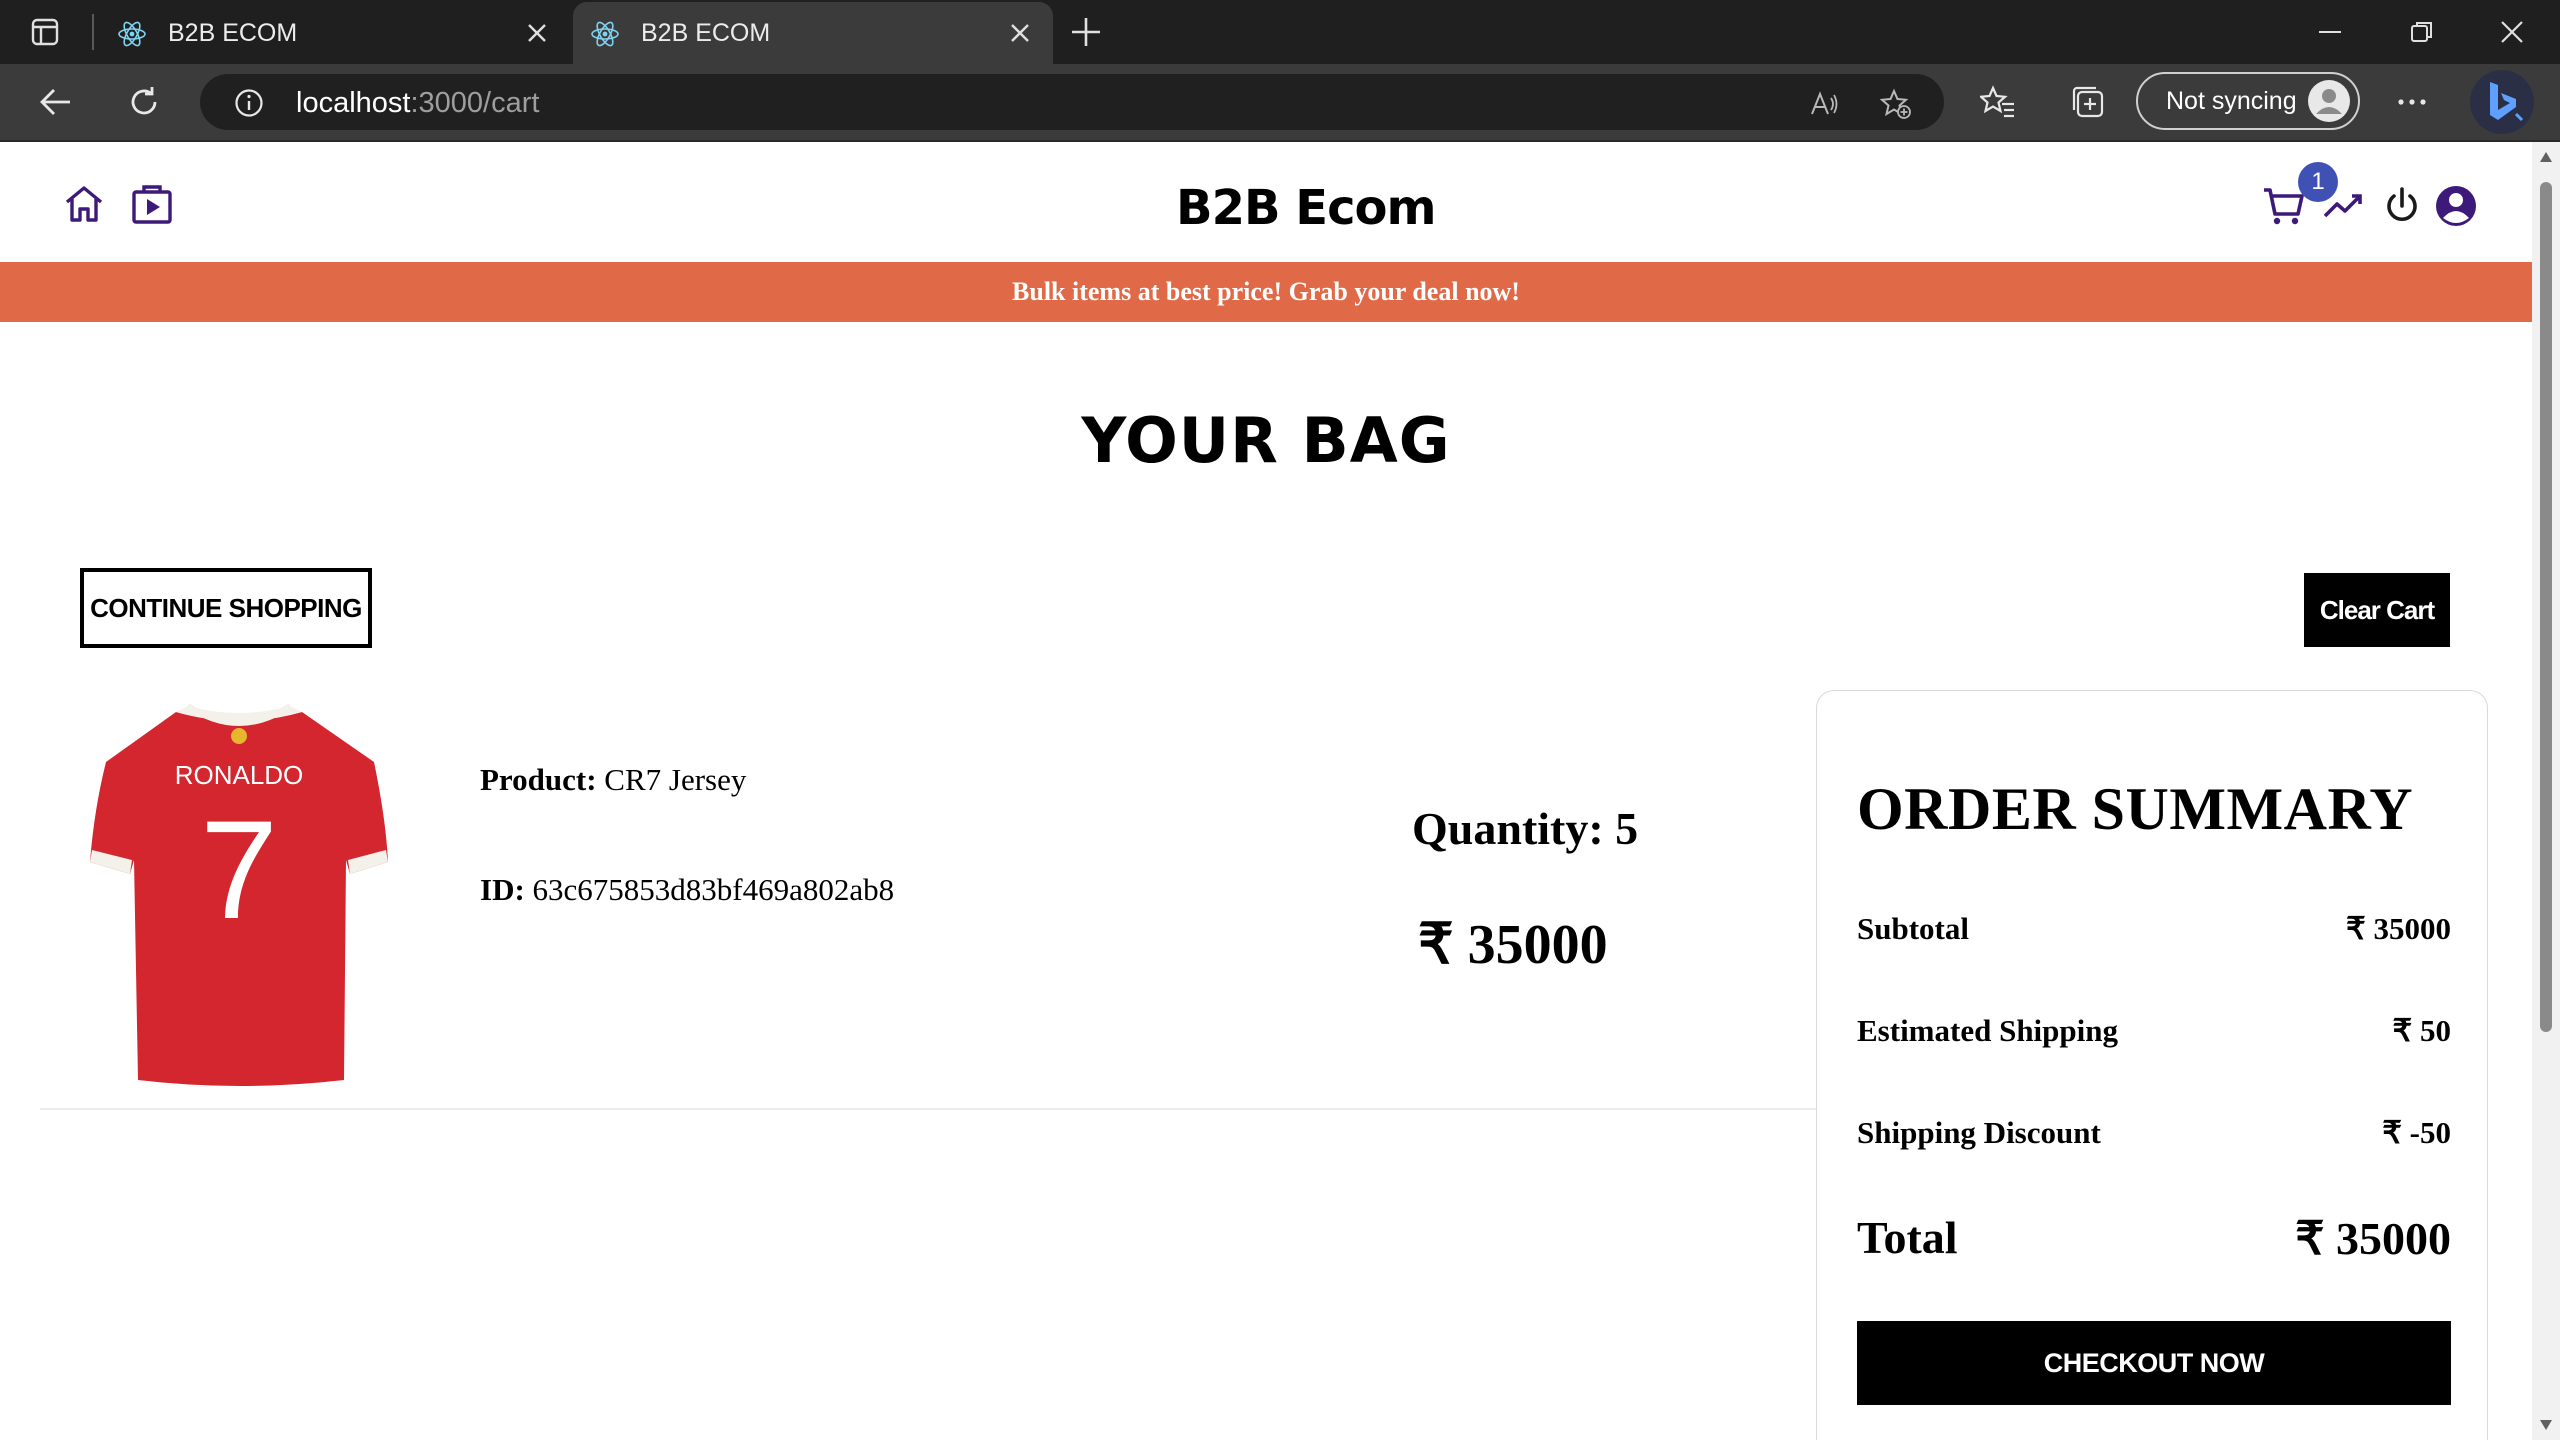  What do you see at coordinates (813, 33) in the screenshot?
I see `browser-tab-2: B2B ECOM` at bounding box center [813, 33].